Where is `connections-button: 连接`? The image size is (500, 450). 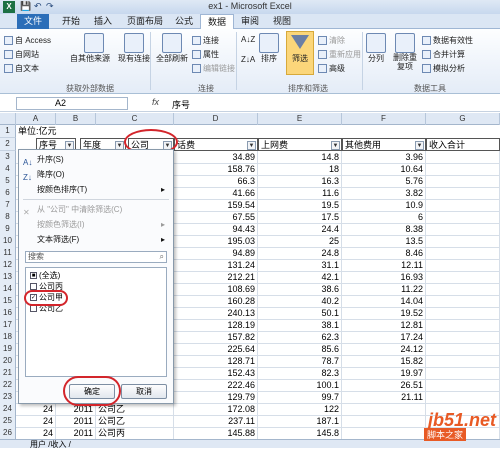
connections-button: 连接 is located at coordinates (205, 40).